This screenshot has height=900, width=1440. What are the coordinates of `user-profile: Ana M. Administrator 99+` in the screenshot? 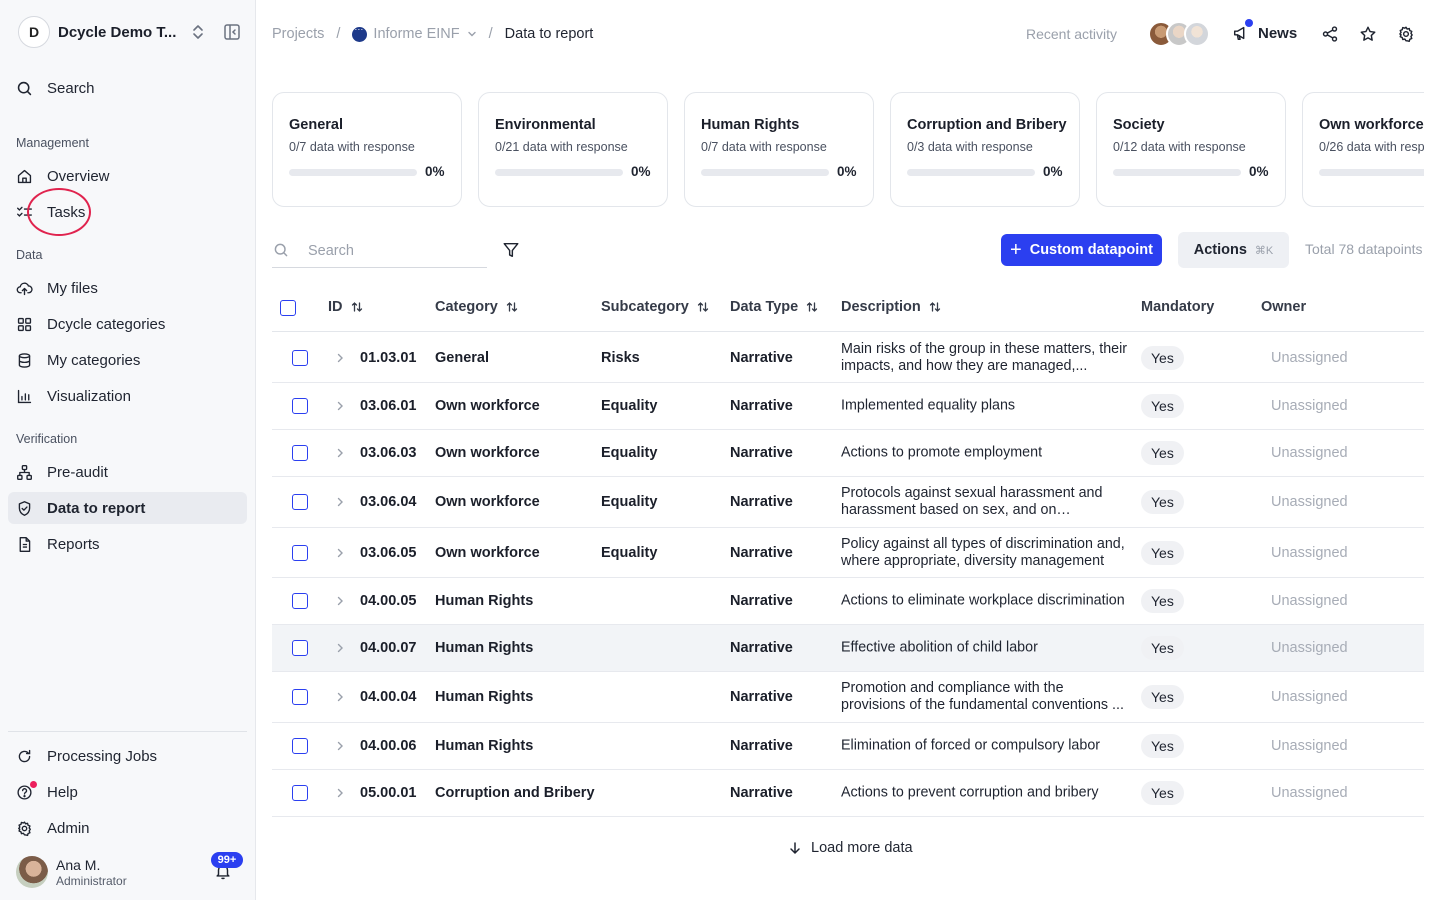 It's located at (130, 871).